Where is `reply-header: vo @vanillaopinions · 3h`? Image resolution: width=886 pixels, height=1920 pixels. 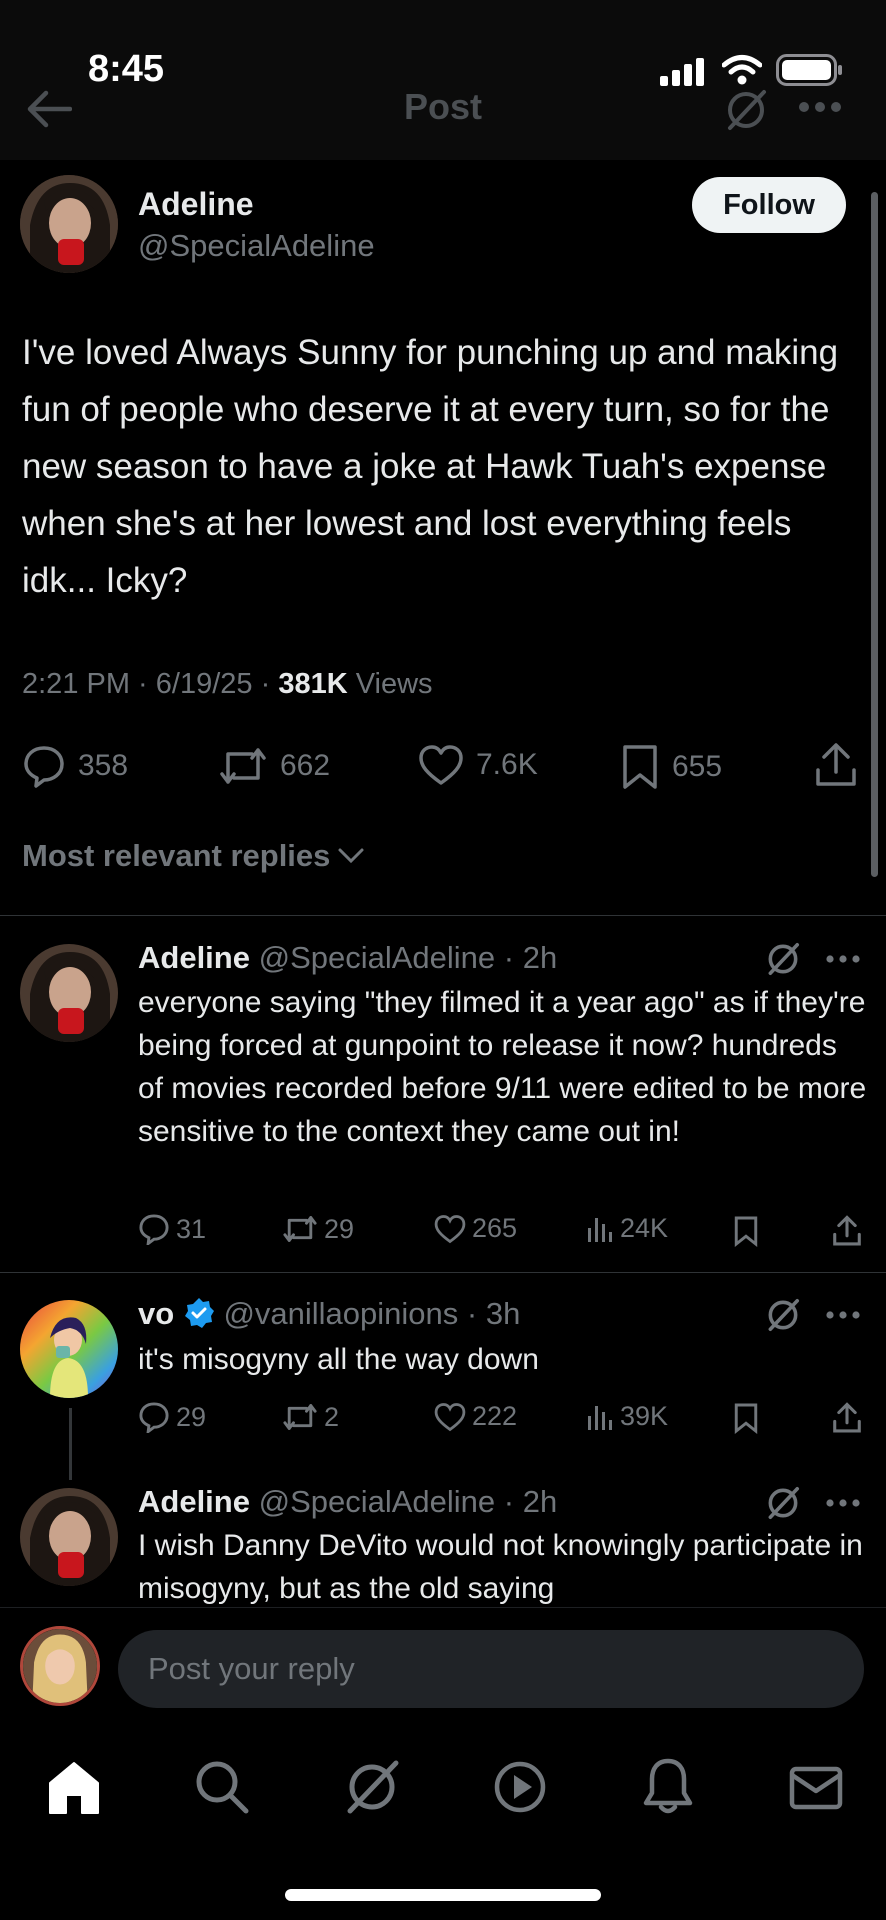
reply-header: vo @vanillaopinions · 3h is located at coordinates (329, 1313).